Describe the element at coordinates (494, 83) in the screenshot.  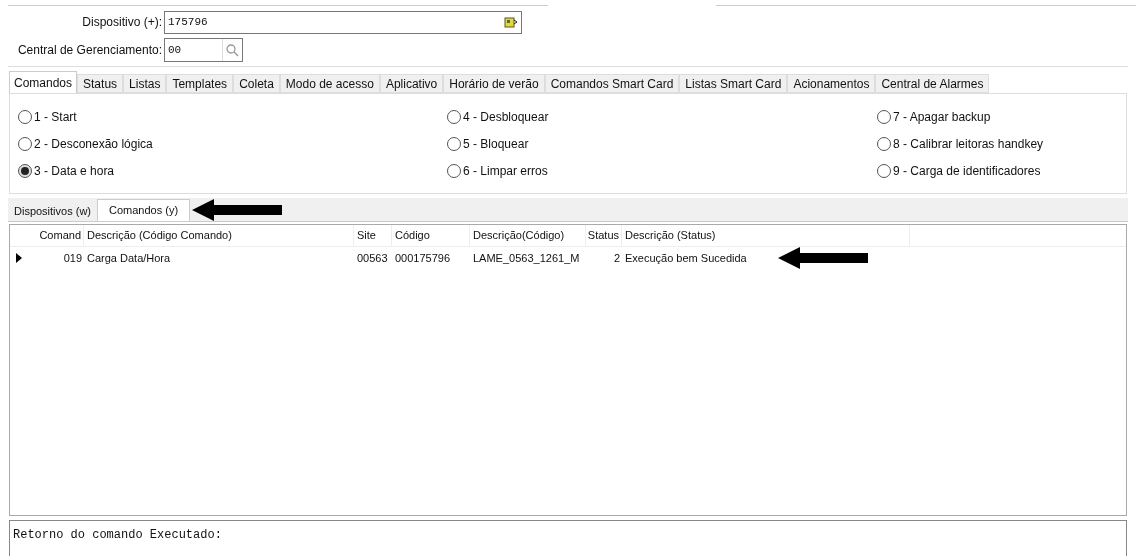
I see `tab: Horário de verão` at that location.